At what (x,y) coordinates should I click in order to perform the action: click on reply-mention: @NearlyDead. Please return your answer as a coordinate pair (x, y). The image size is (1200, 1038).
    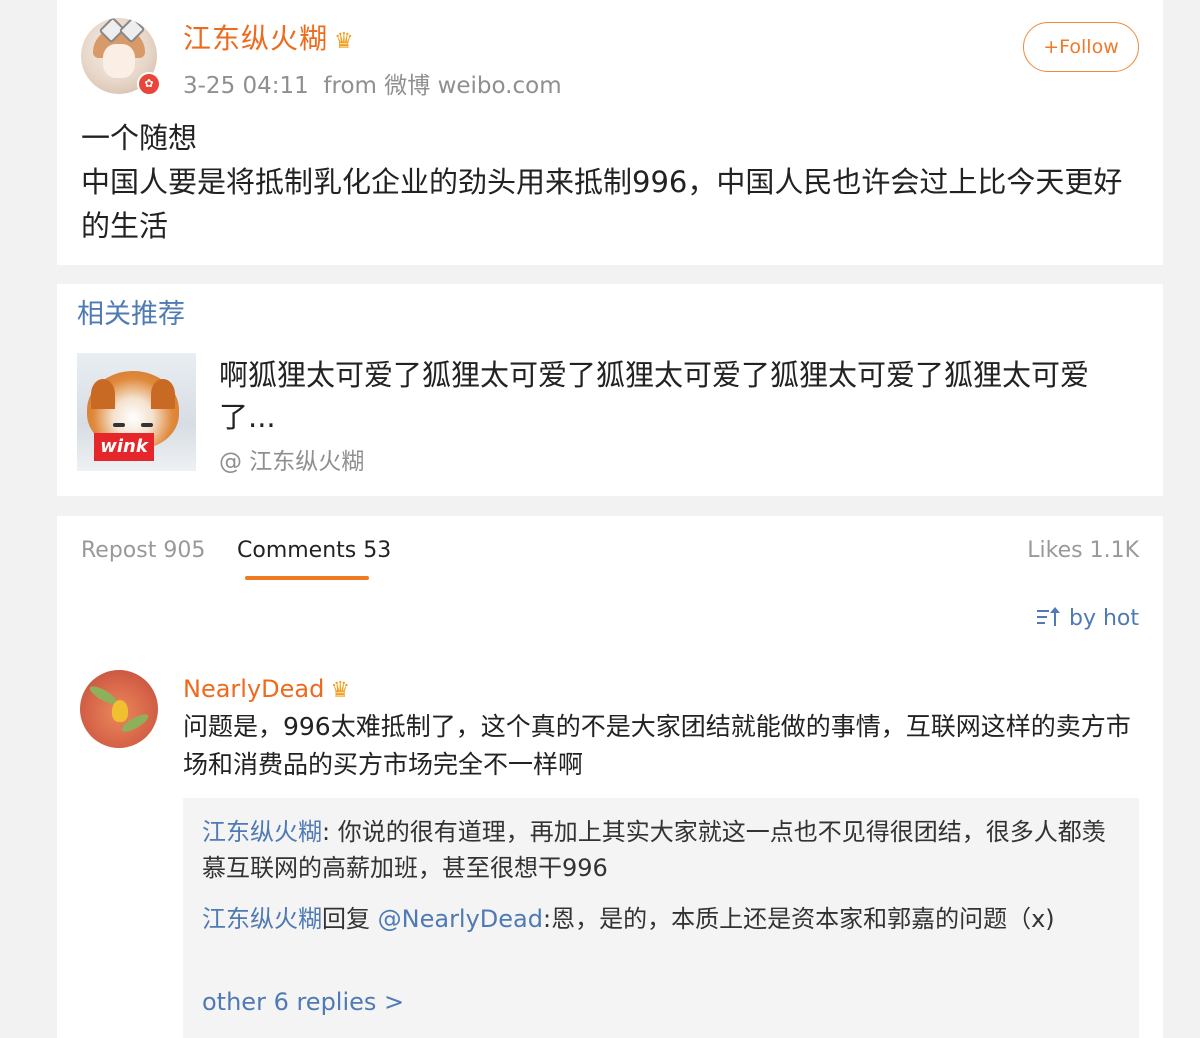
    Looking at the image, I should click on (460, 919).